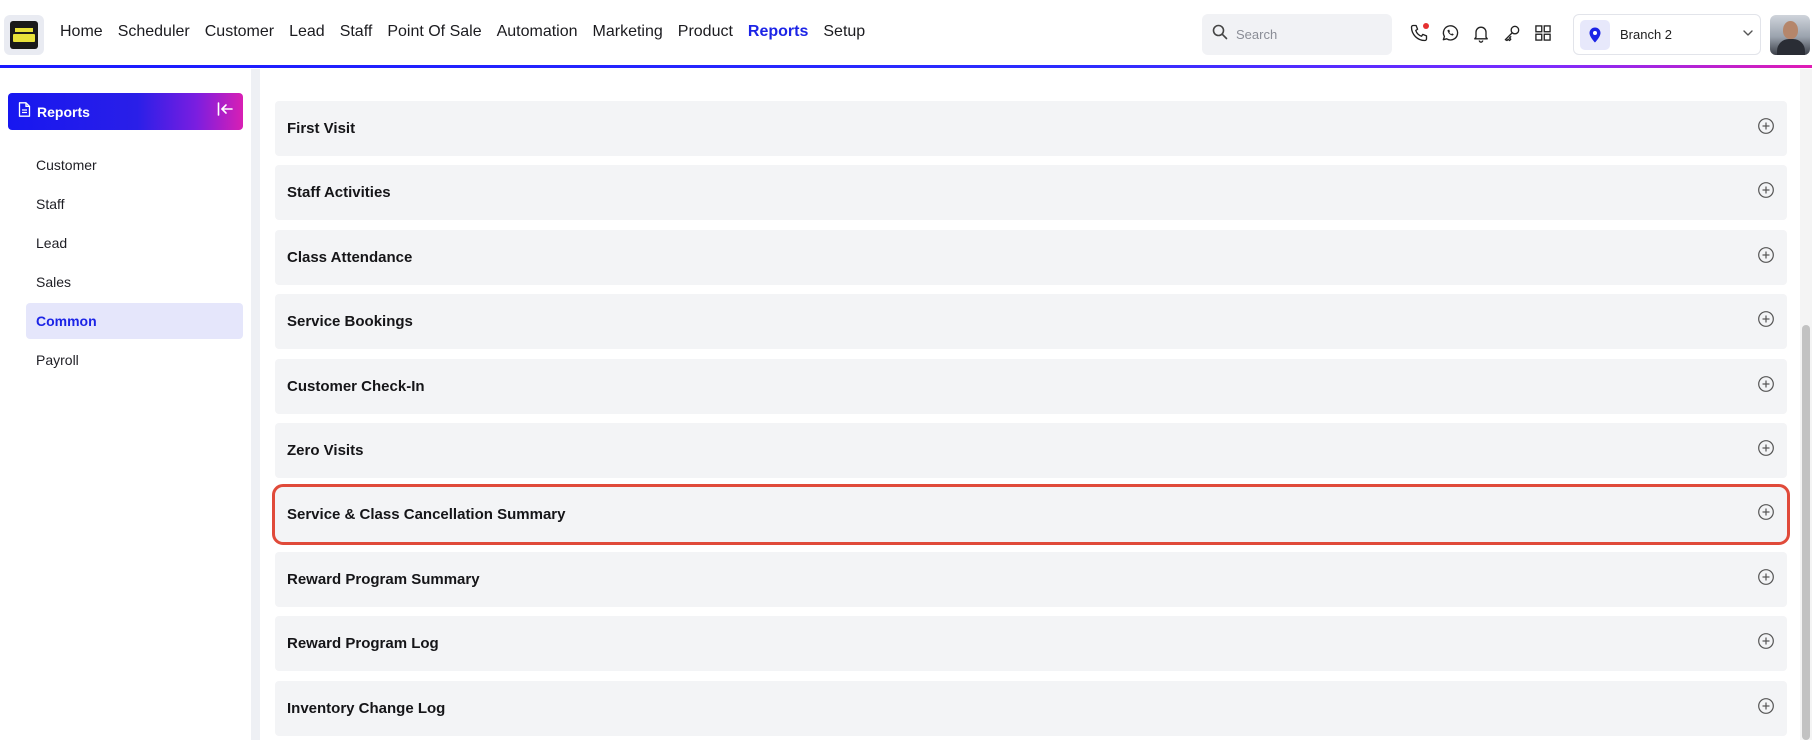  Describe the element at coordinates (537, 32) in the screenshot. I see `nav-item-automation: Automation` at that location.